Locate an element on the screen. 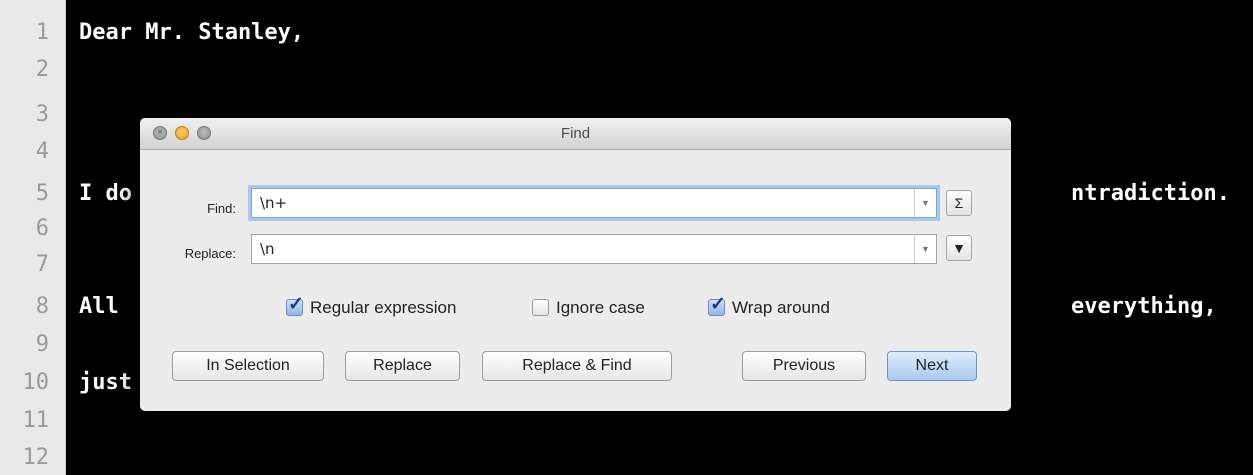  previous-button: Previous is located at coordinates (804, 366).